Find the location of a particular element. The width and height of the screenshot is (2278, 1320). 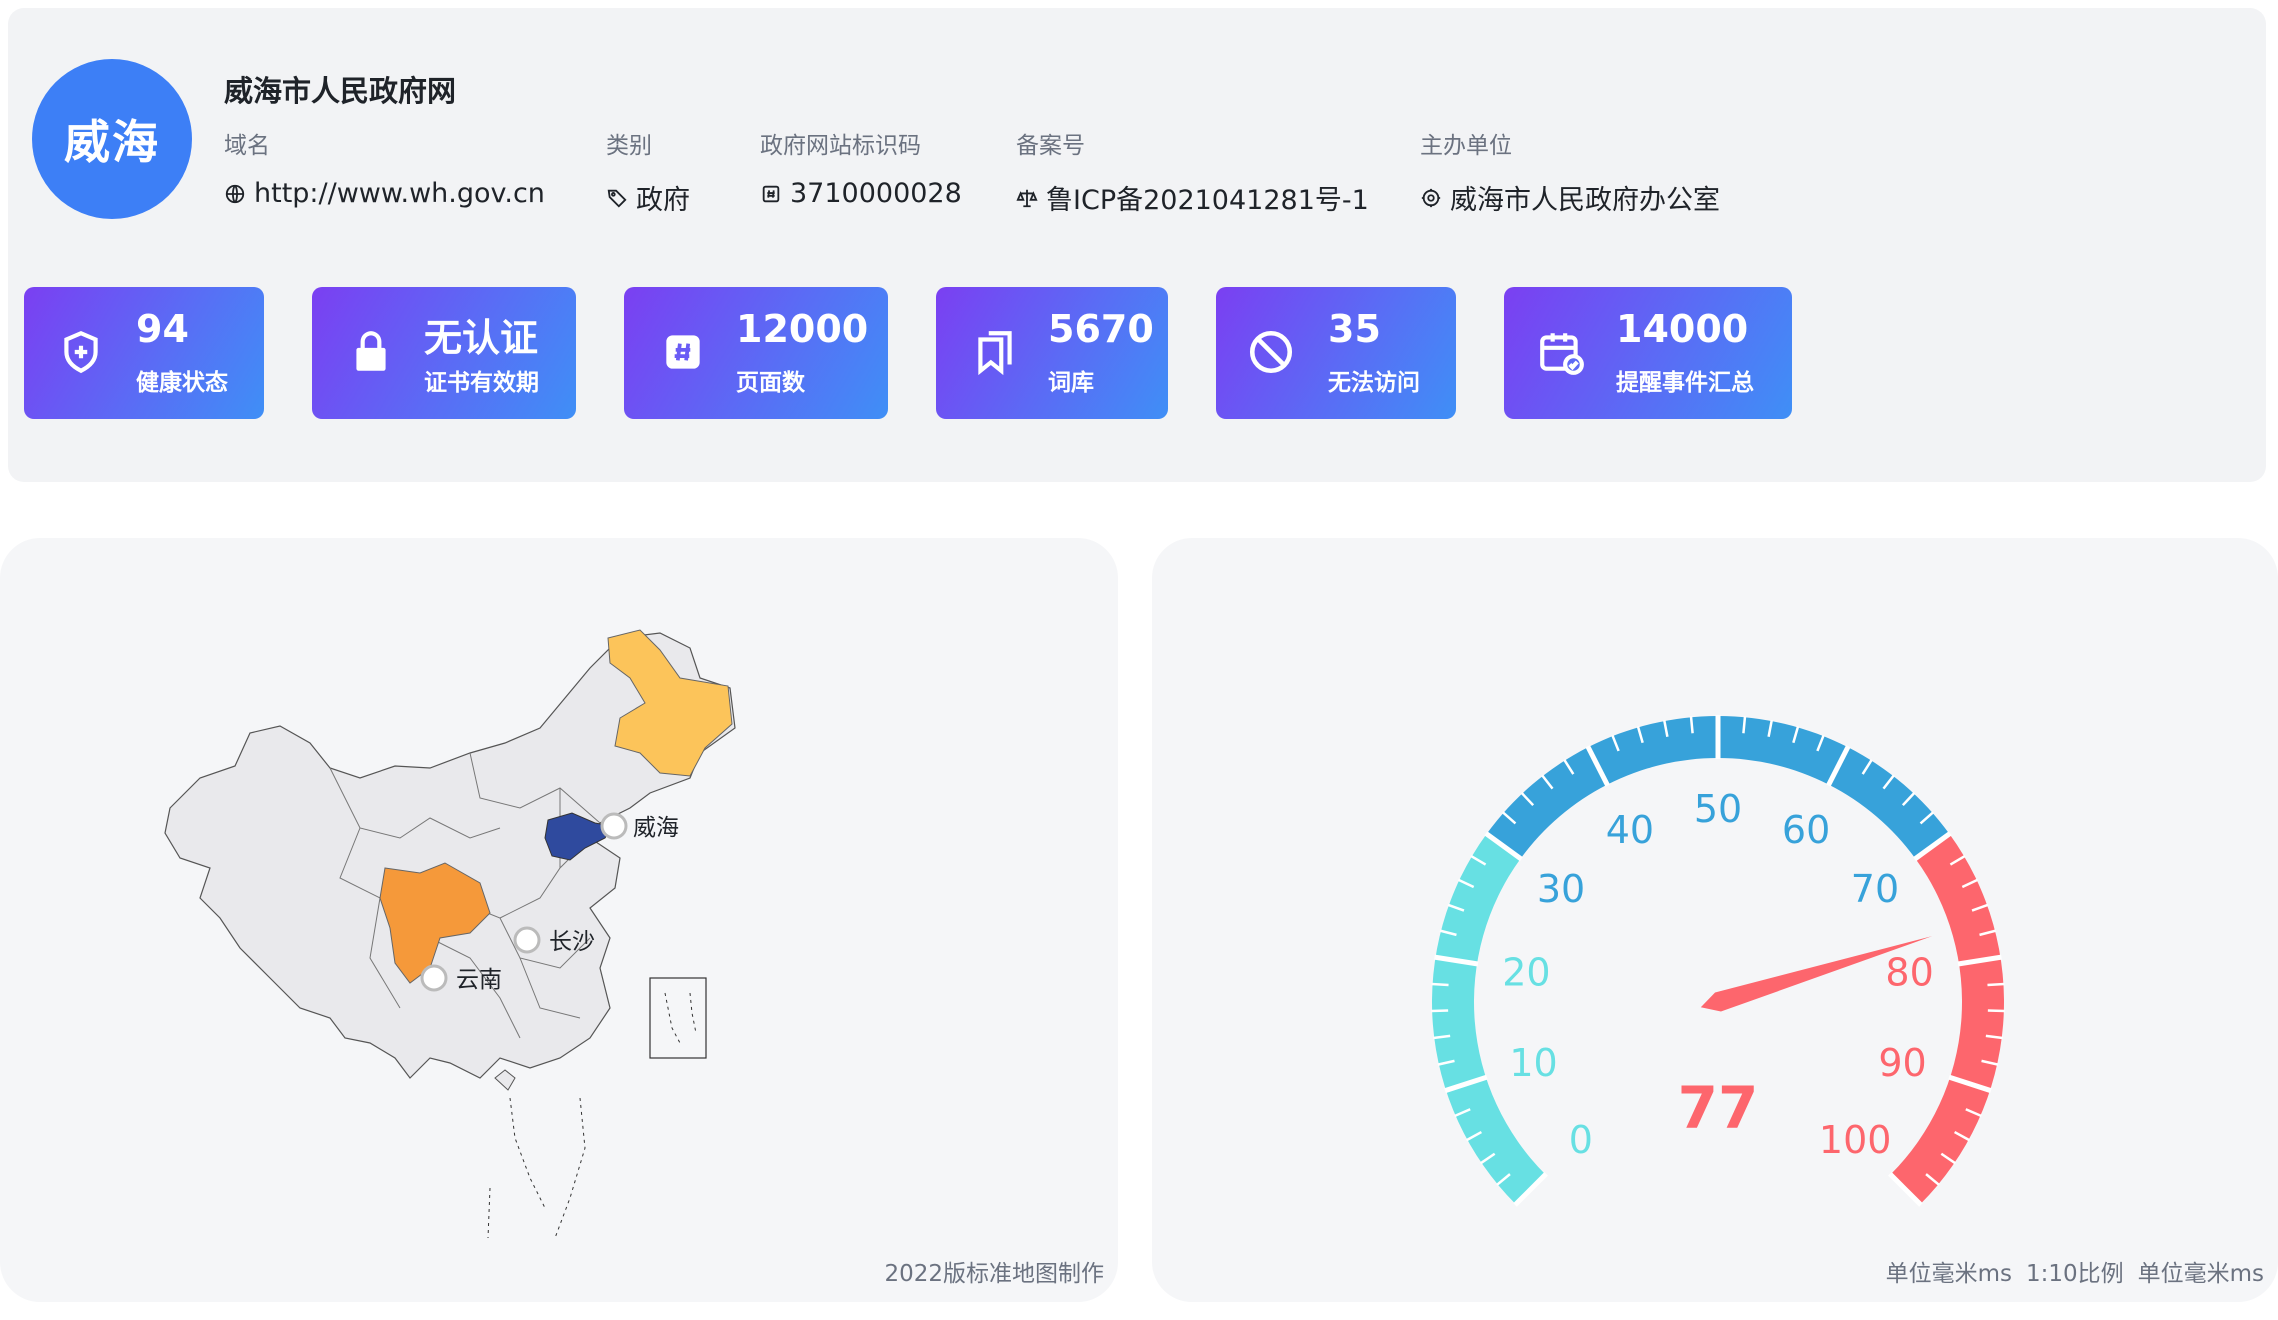

stat-label: 页面数 is located at coordinates (770, 383).